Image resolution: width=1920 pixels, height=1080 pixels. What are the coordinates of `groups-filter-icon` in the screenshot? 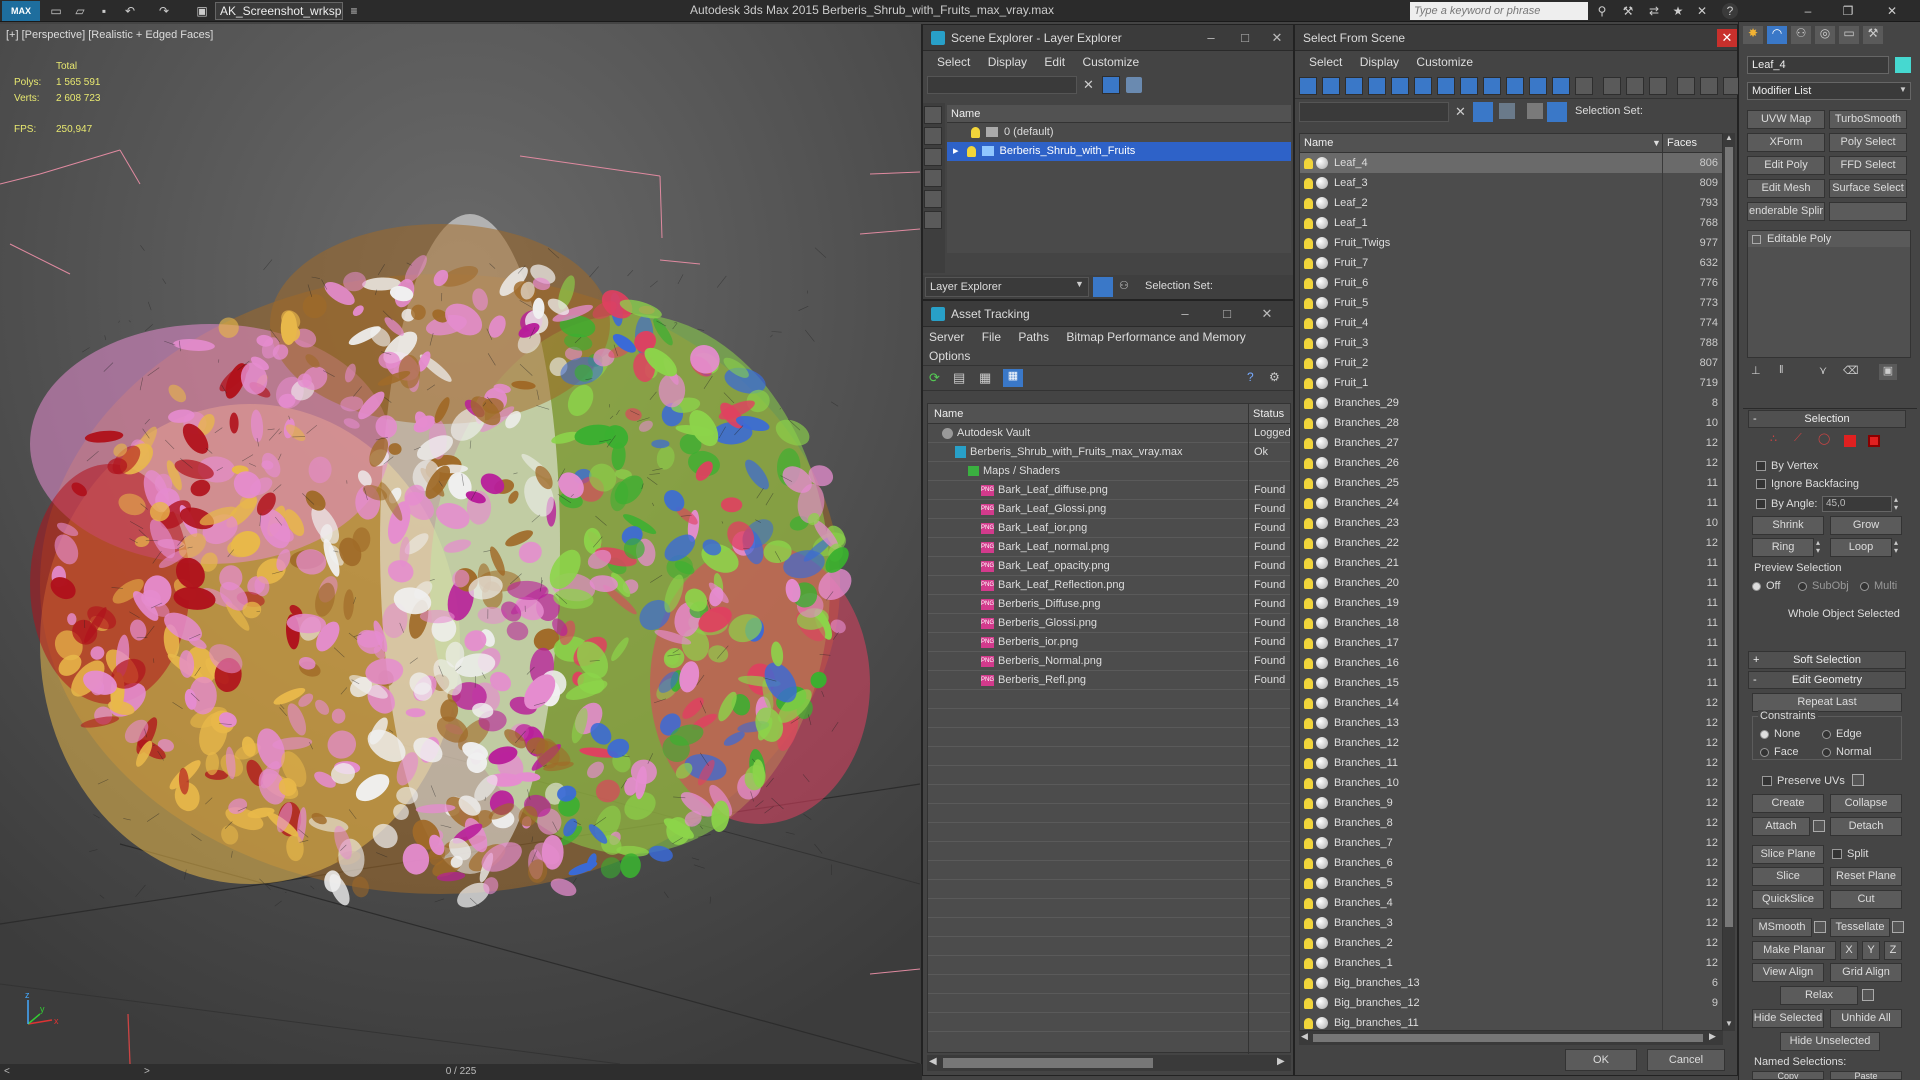 It's located at (1469, 86).